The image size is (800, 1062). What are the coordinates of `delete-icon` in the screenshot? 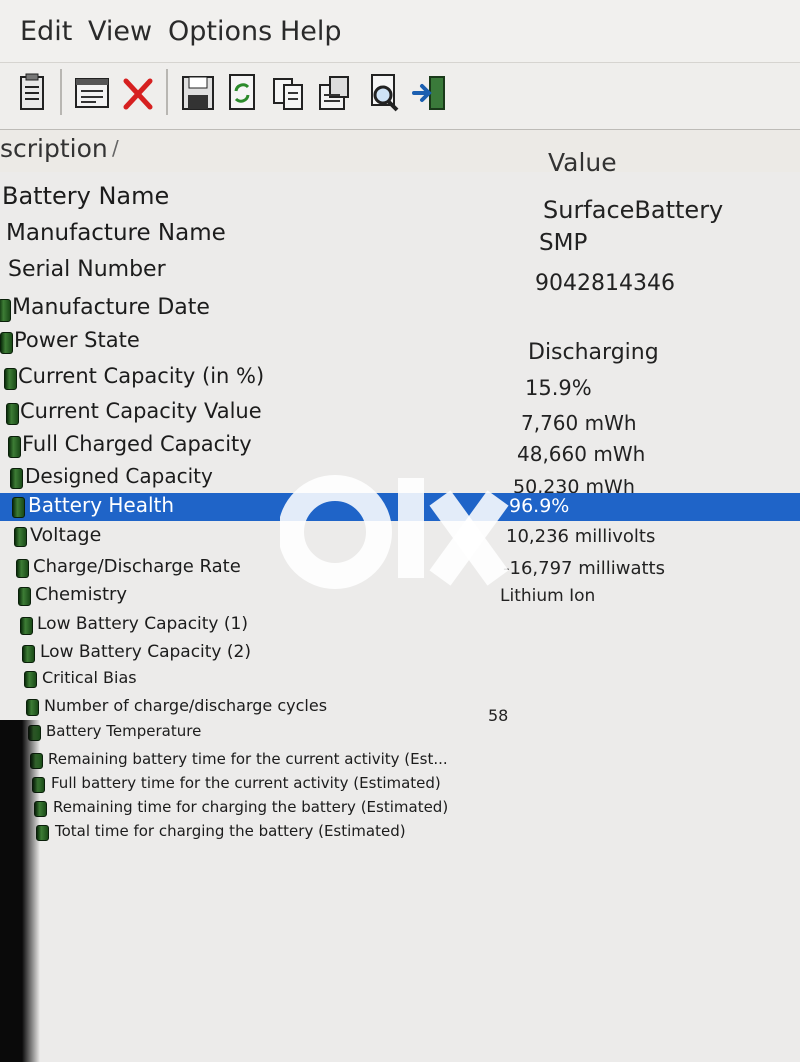 It's located at (138, 93).